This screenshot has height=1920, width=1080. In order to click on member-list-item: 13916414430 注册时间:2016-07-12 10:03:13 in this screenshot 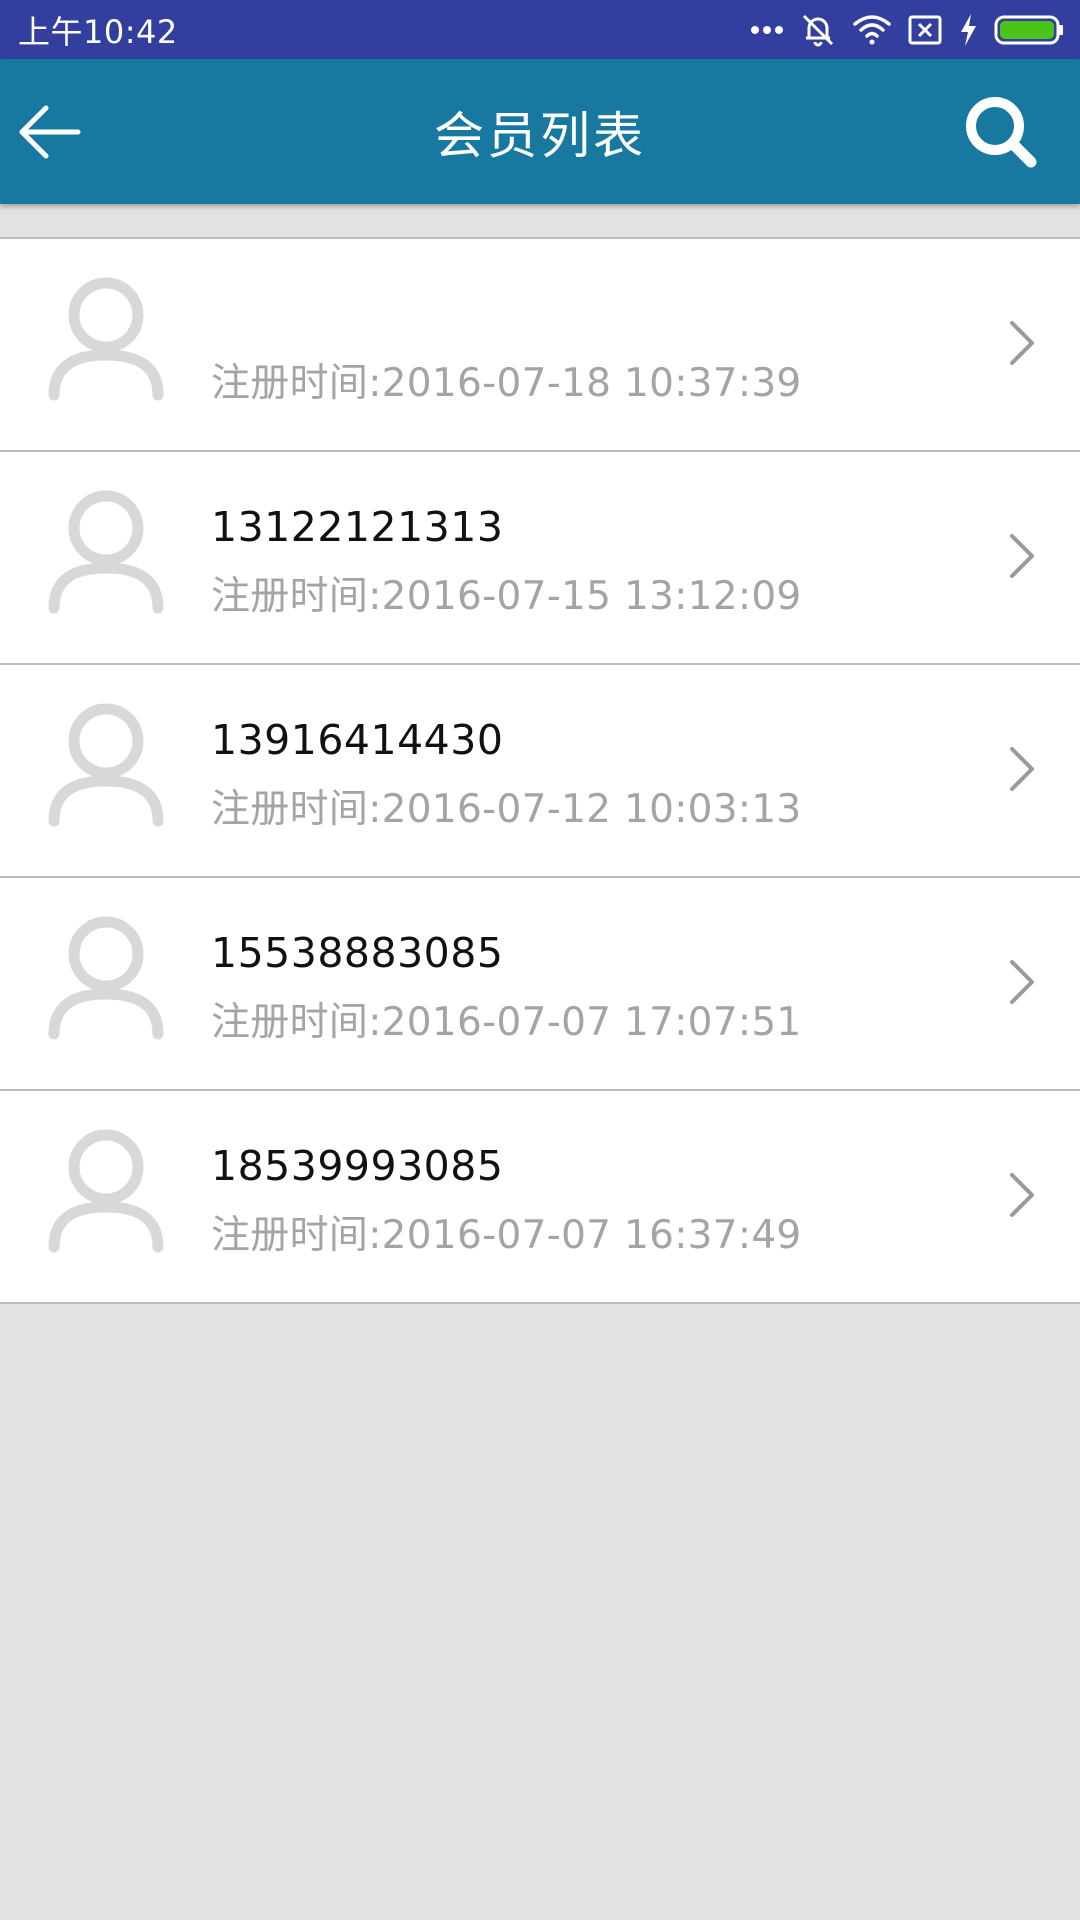, I will do `click(540, 771)`.